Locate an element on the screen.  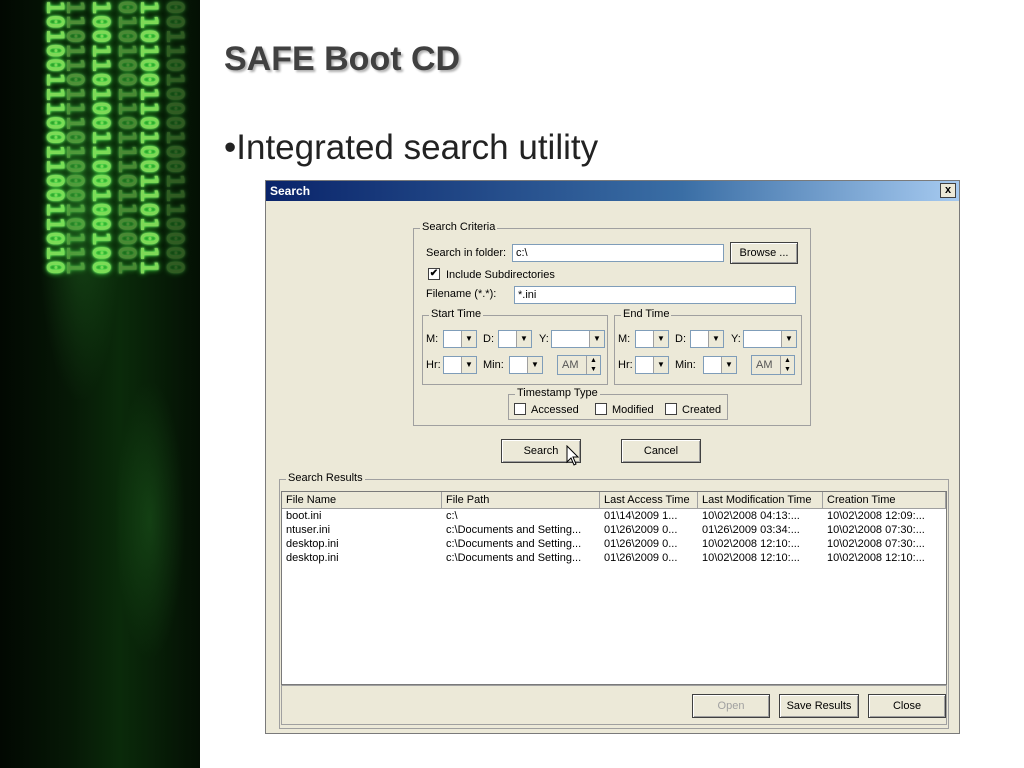
accessed-checkbox is located at coordinates (520, 409).